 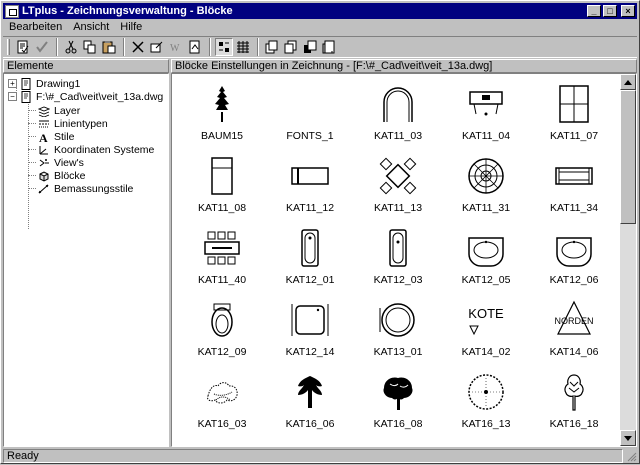 What do you see at coordinates (628, 11) in the screenshot?
I see `close-button: ×` at bounding box center [628, 11].